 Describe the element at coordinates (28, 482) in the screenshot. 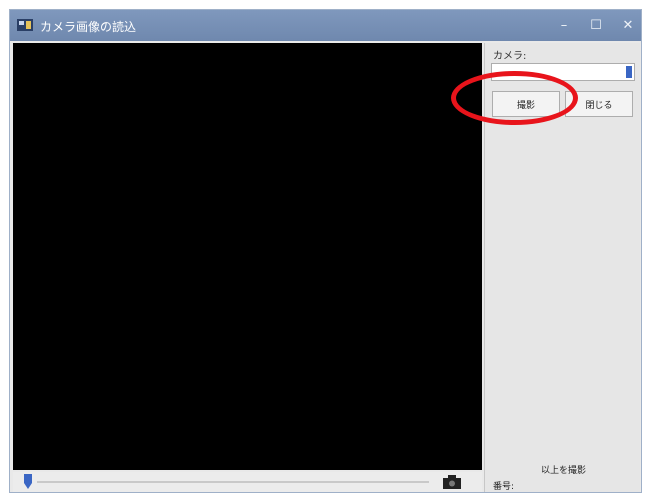

I see `slider-thumb-icon` at that location.